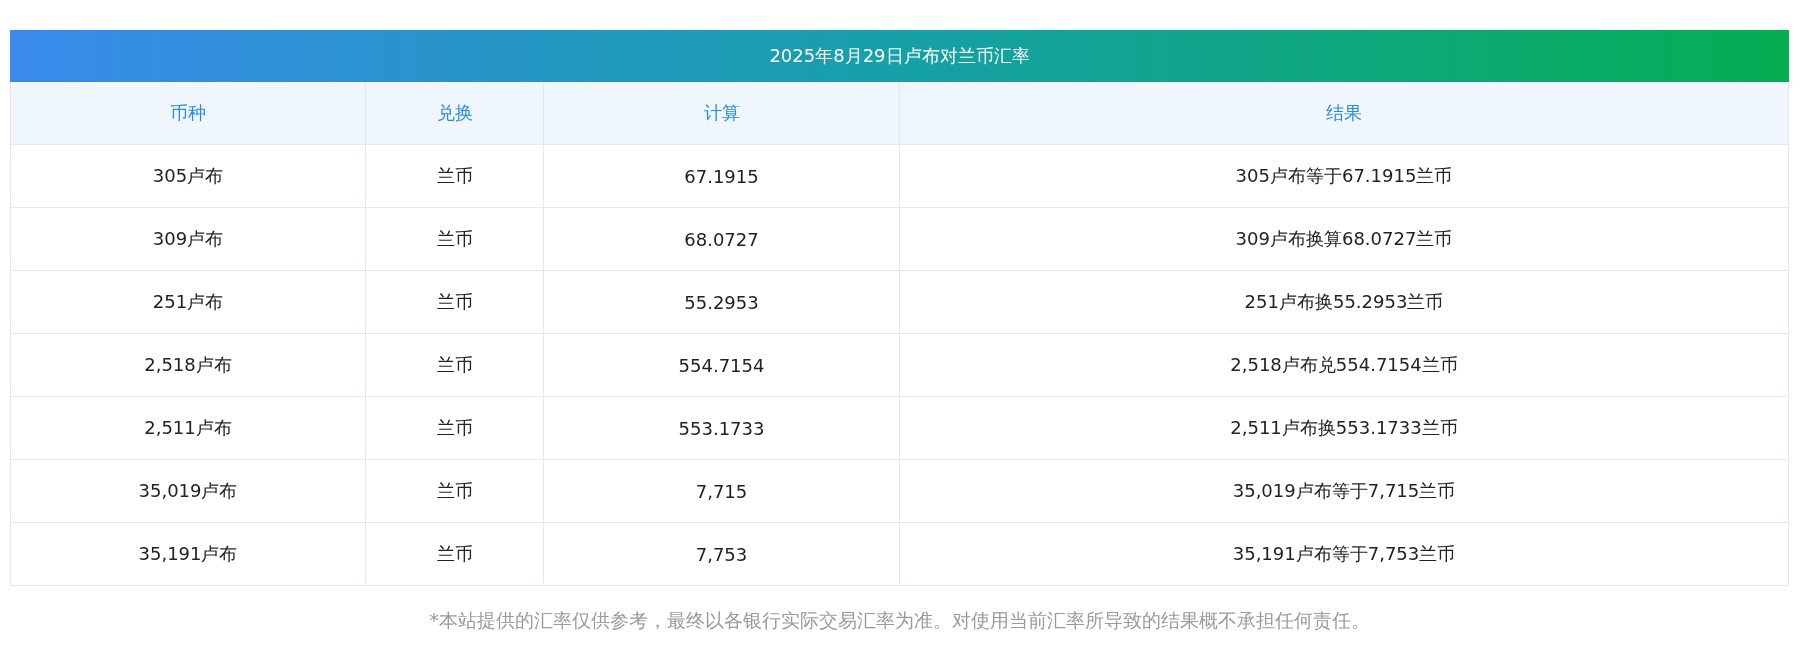 The image size is (1800, 650). I want to click on amount-cell: 67.1915, so click(721, 176).